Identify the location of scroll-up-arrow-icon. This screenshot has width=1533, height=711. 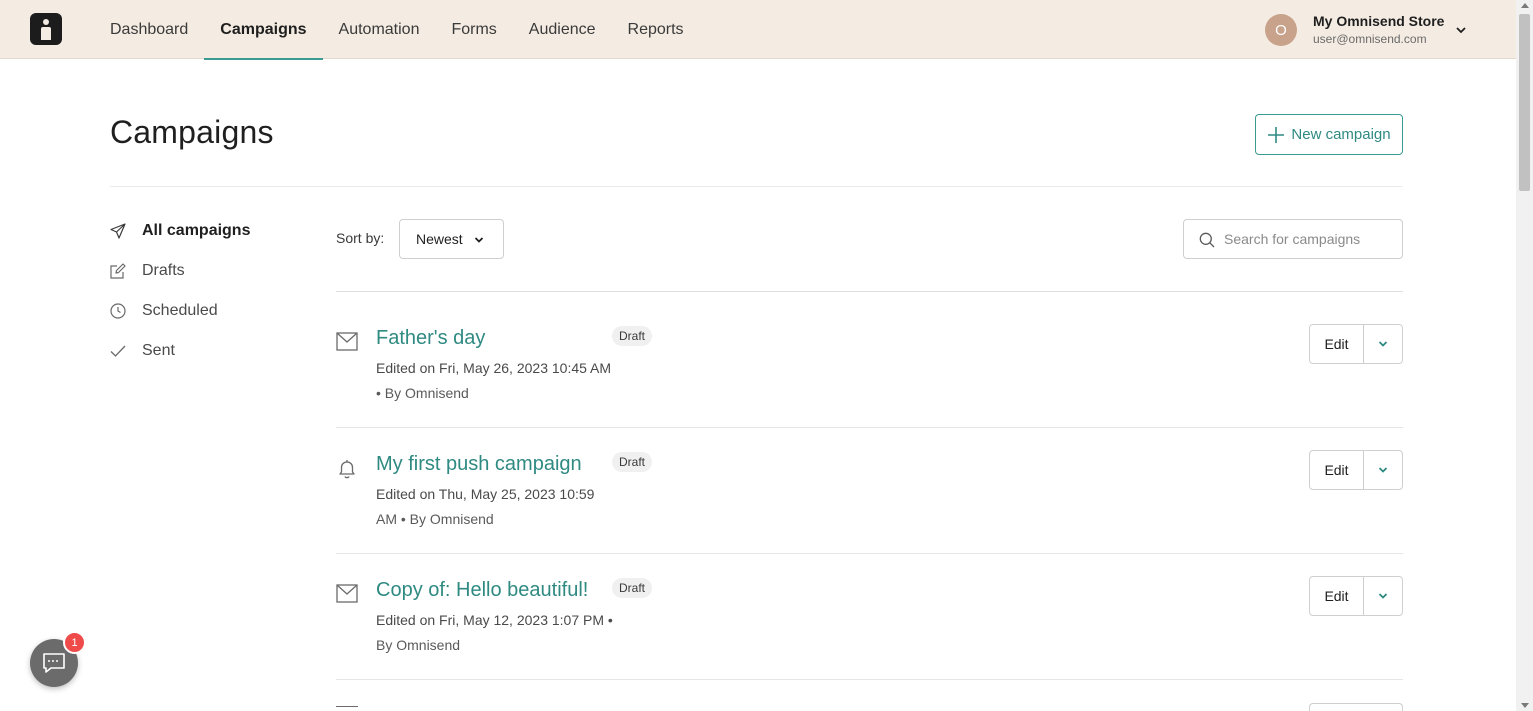
(1525, 5).